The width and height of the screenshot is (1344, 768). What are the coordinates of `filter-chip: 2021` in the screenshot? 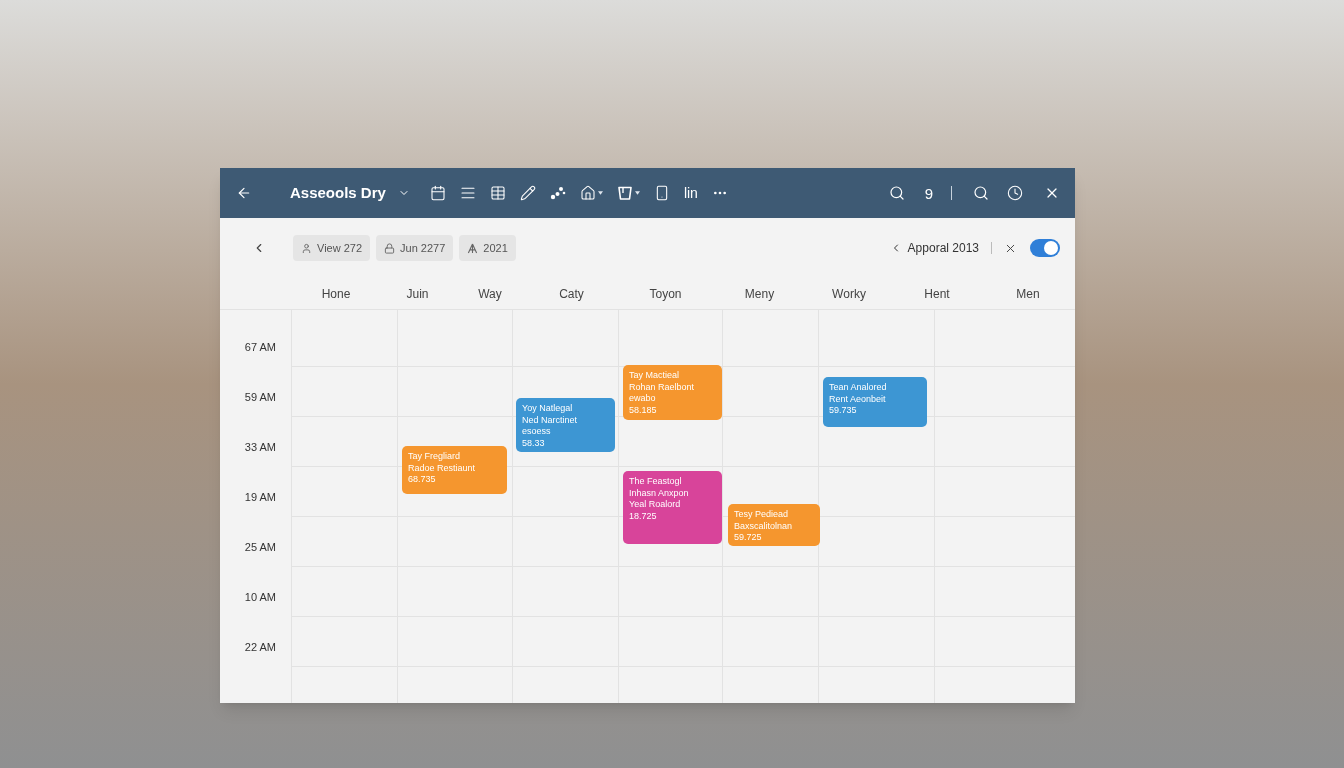 It's located at (487, 248).